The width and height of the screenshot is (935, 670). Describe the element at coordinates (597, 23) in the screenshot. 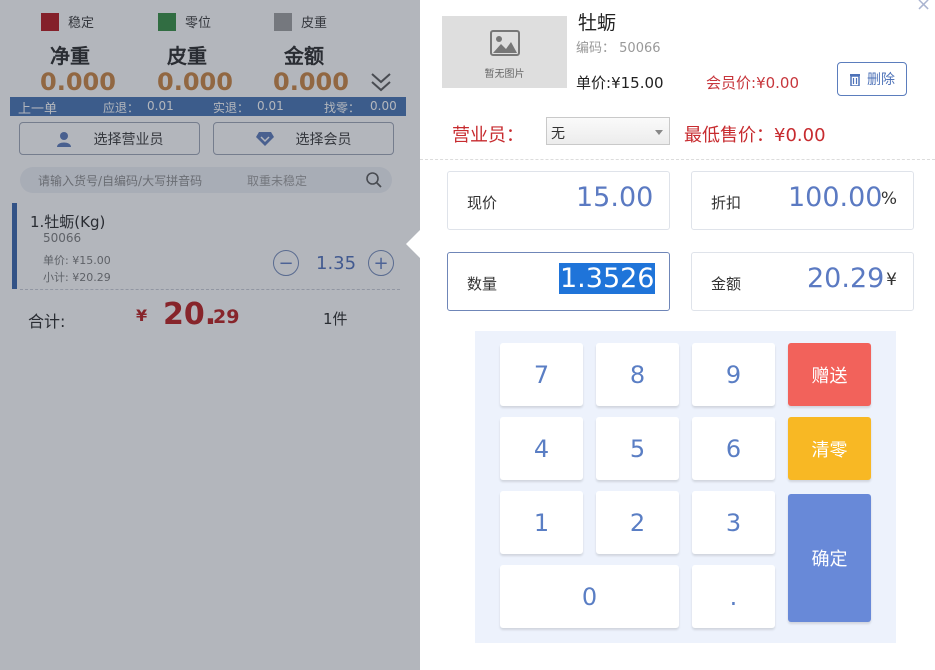

I see `product-name: 牡蛎` at that location.